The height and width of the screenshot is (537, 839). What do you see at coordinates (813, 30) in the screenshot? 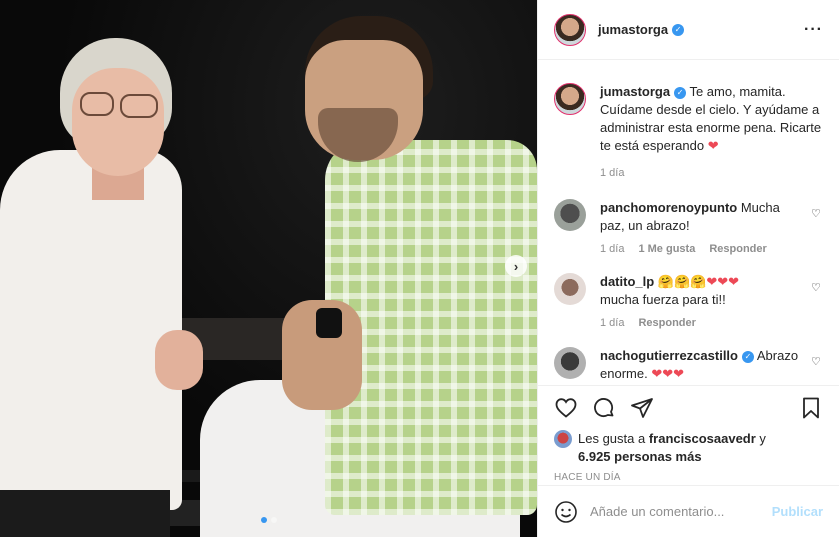
I see `more-options-icon: ···` at bounding box center [813, 30].